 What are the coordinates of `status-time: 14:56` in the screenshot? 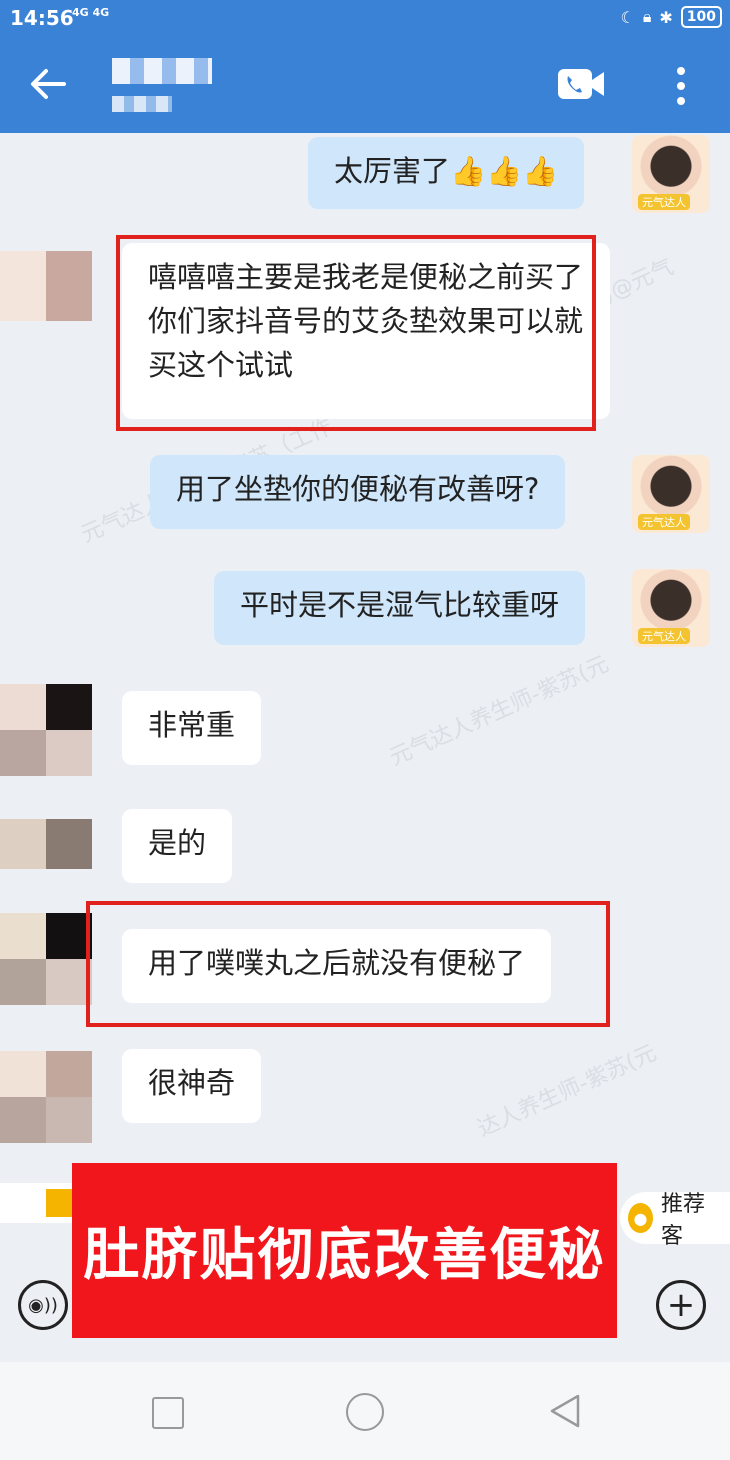 It's located at (42, 18).